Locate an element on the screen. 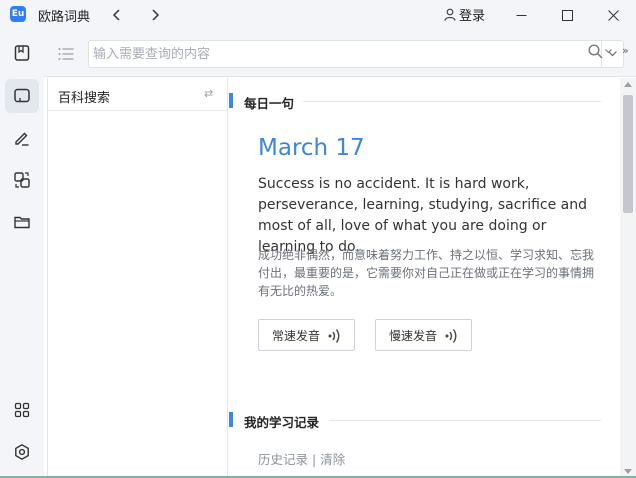  daily-date: March 17 is located at coordinates (311, 148).